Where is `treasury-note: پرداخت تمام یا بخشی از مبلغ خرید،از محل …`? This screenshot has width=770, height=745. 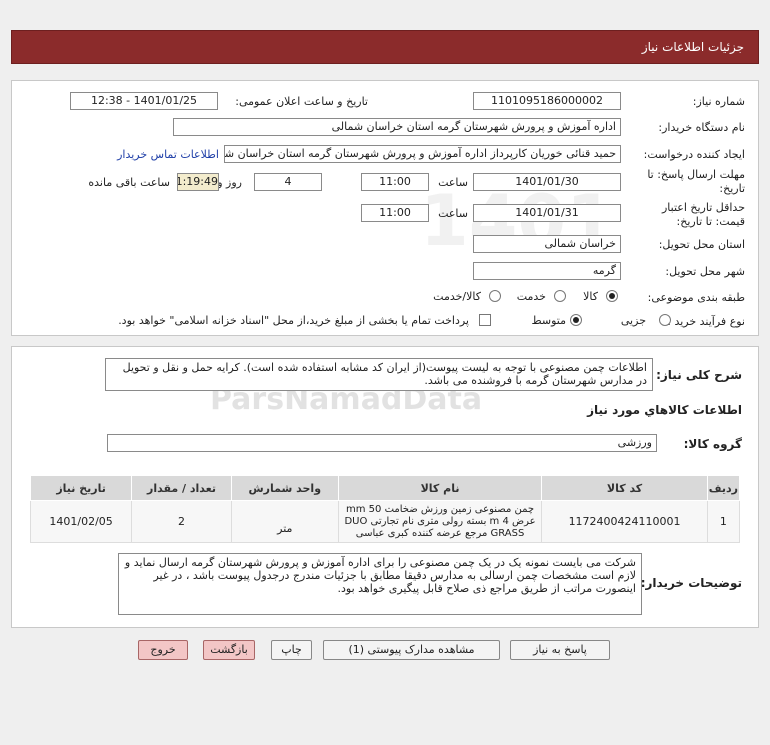 treasury-note: پرداخت تمام یا بخشی از مبلغ خرید،از محل … is located at coordinates (293, 320).